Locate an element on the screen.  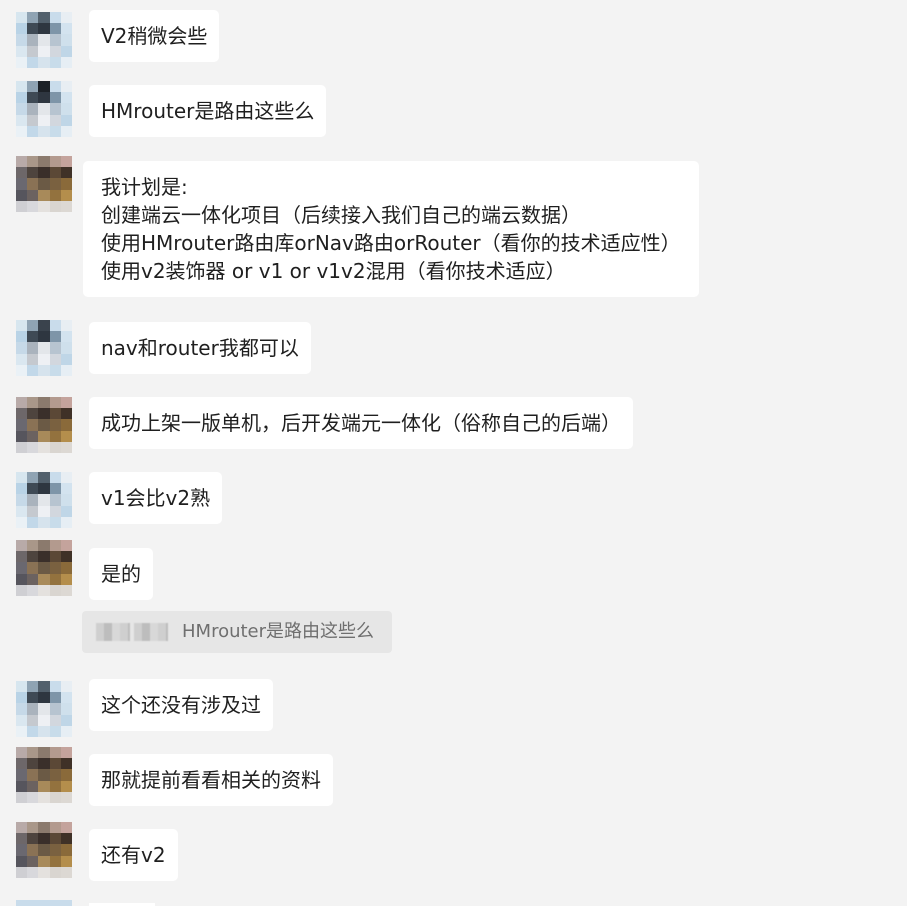
message-bubble: HMrouter是路由这些么 is located at coordinates (208, 111).